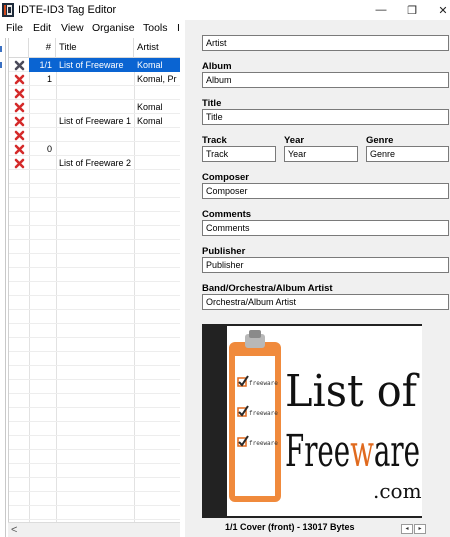 The image size is (450, 537). Describe the element at coordinates (263, 383) in the screenshot. I see `checklist-item-1: freeware` at that location.